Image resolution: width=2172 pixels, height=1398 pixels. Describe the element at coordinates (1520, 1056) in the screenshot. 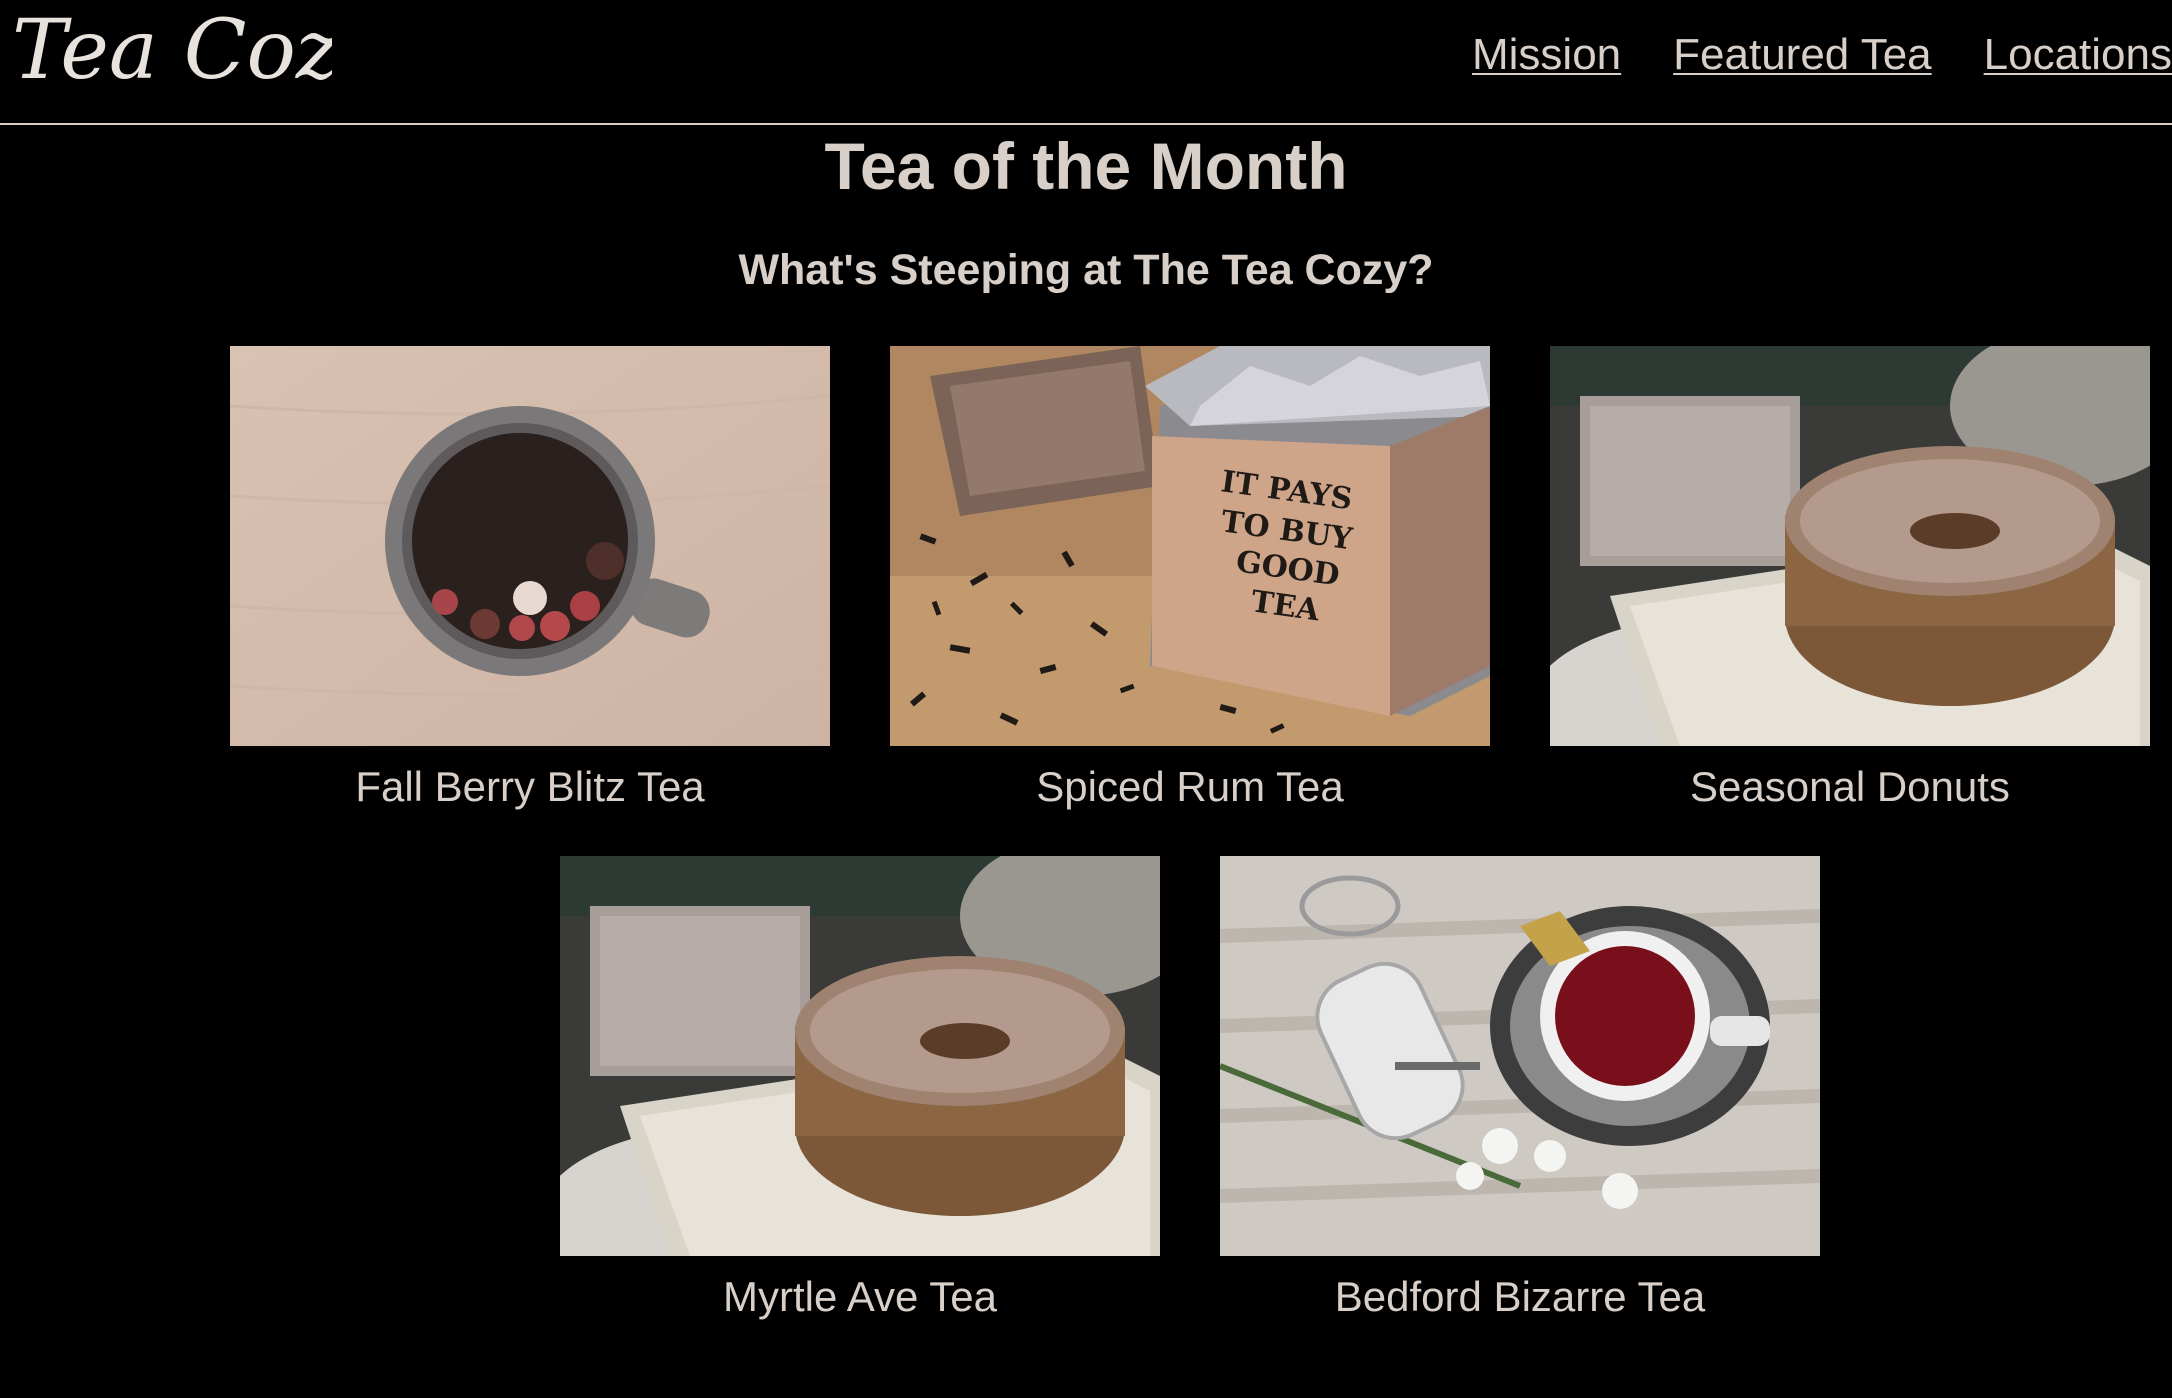

I see `red-tea-cup-image` at that location.